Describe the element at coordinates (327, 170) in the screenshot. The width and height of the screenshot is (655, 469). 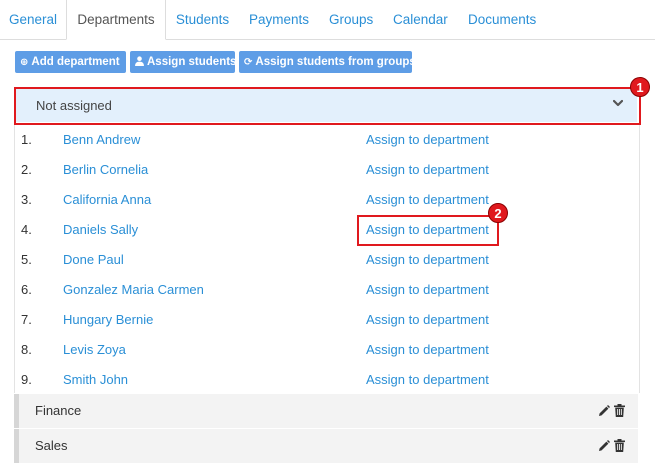
I see `list-item: 2. Berlin Cornelia Assign to department` at that location.